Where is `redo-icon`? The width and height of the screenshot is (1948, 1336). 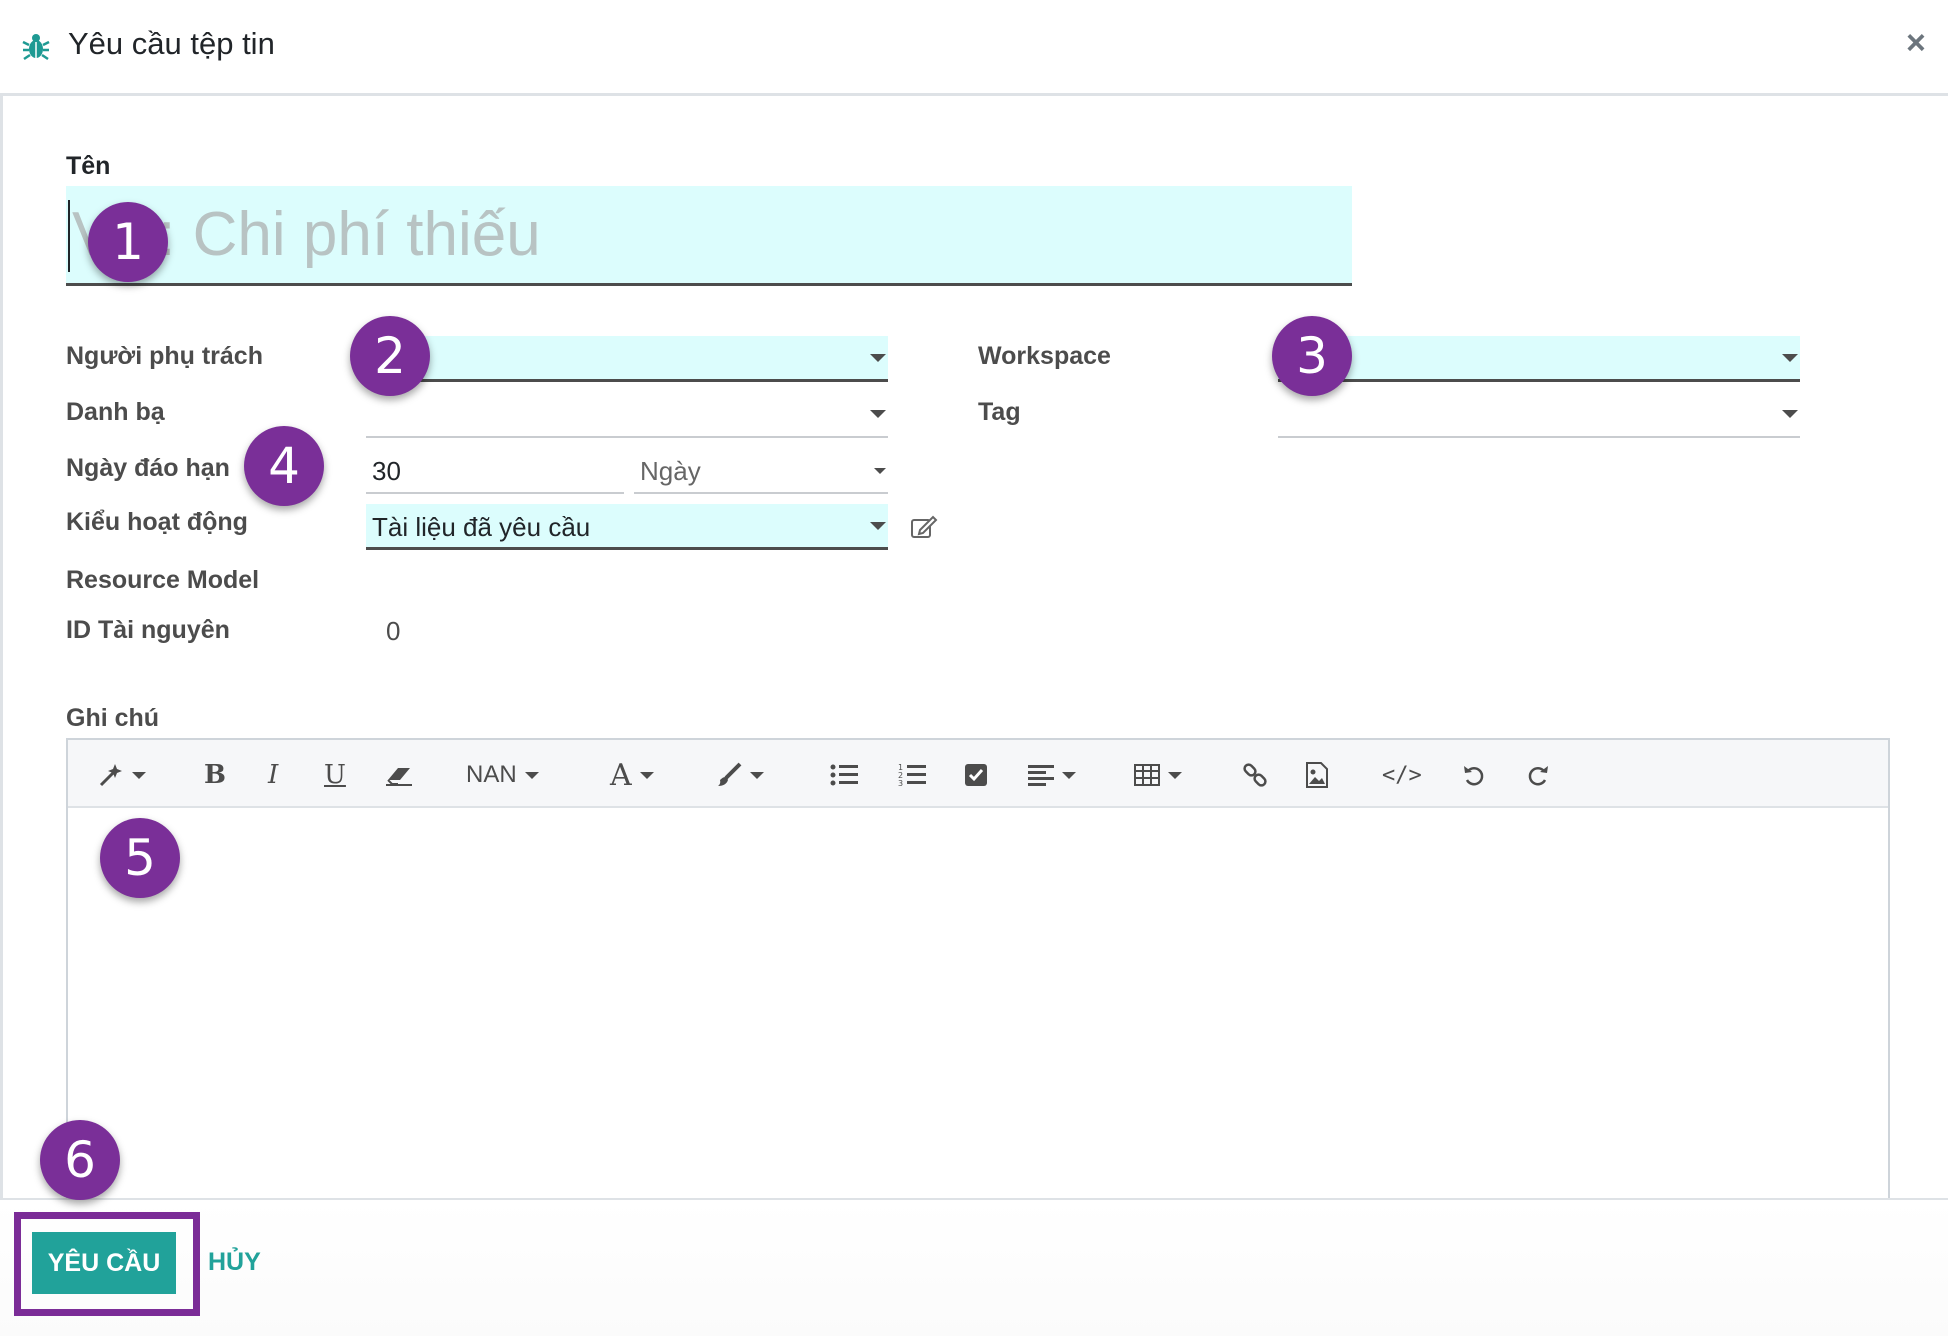 redo-icon is located at coordinates (1538, 775).